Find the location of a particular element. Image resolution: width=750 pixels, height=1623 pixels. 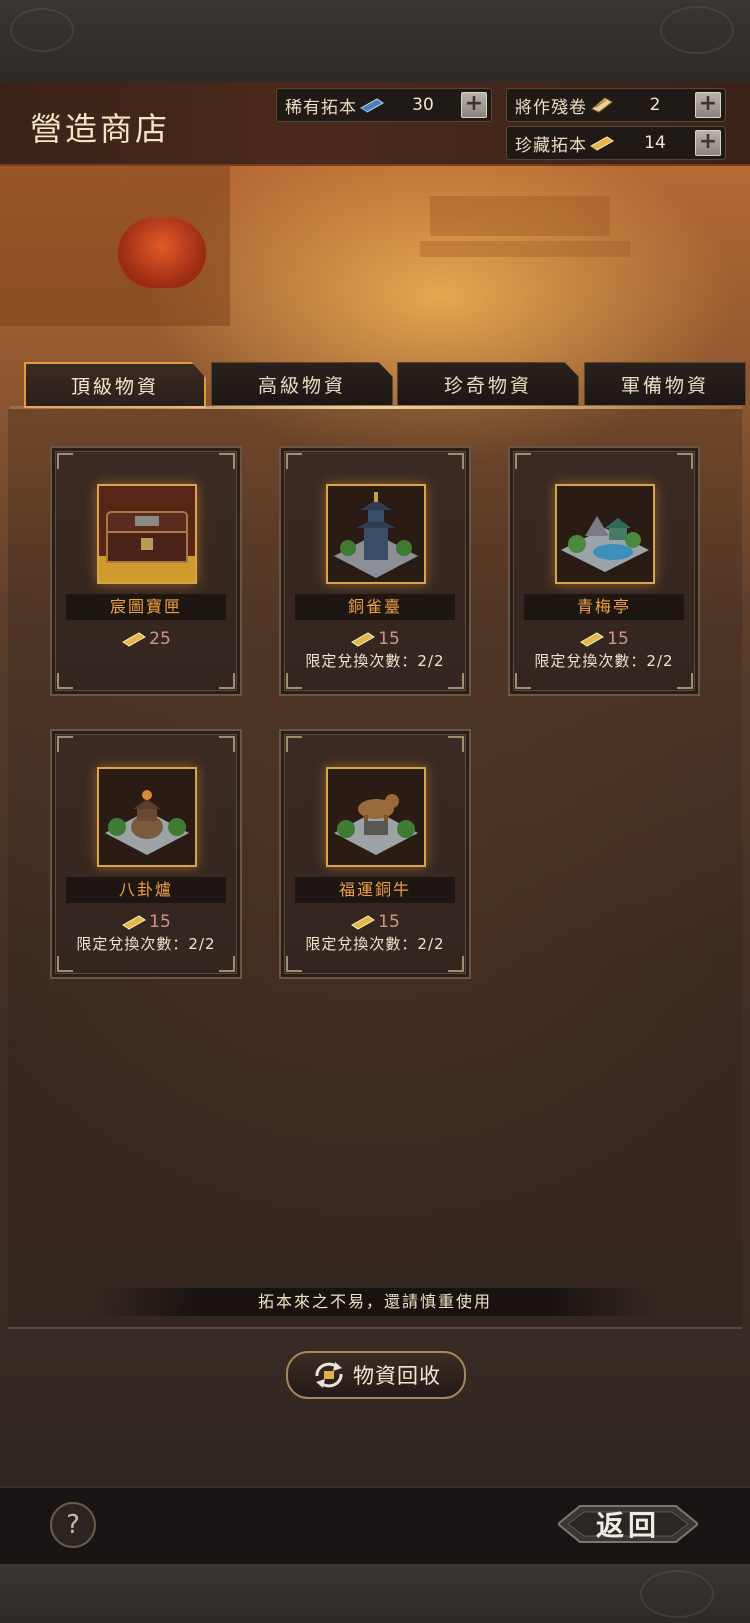

scroll-fragment-icon is located at coordinates (602, 105).